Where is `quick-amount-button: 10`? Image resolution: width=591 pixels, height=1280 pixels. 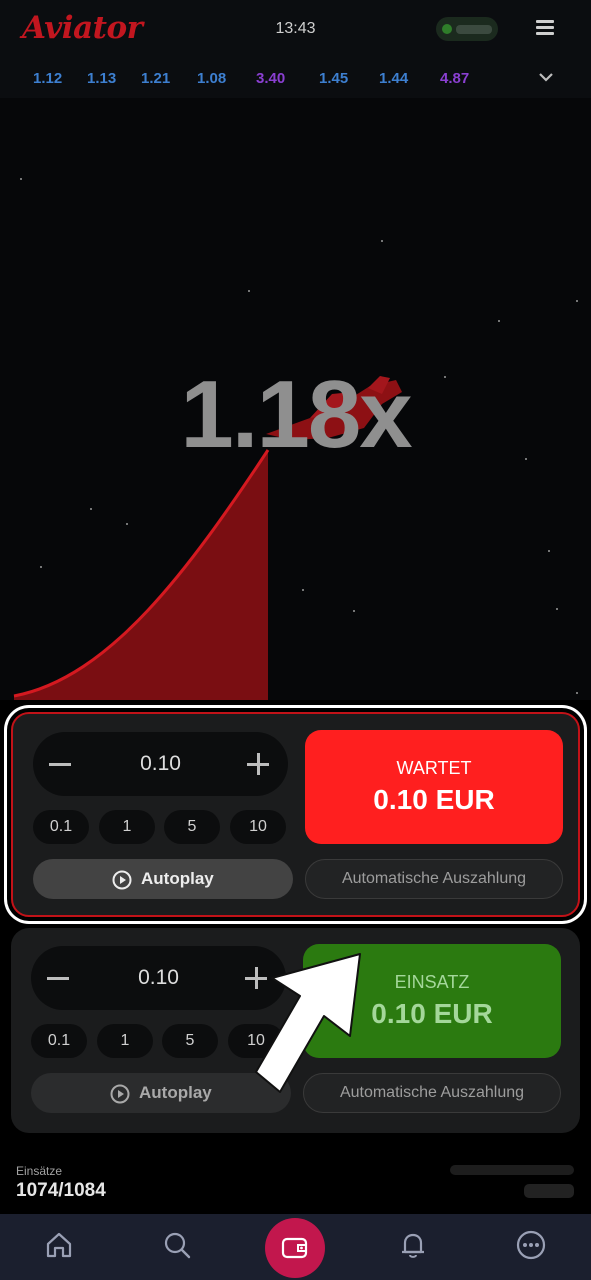 quick-amount-button: 10 is located at coordinates (258, 827).